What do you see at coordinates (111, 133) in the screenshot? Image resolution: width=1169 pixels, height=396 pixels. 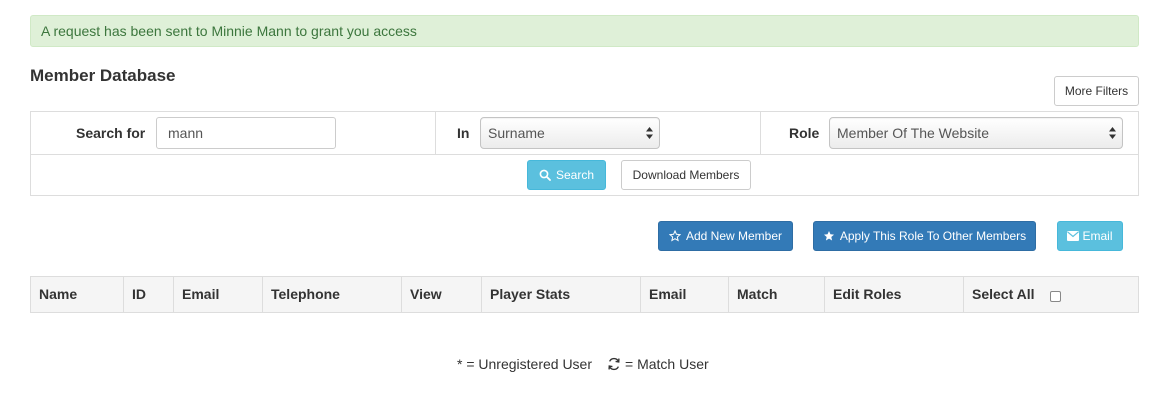 I see `search-for-label: Search for` at bounding box center [111, 133].